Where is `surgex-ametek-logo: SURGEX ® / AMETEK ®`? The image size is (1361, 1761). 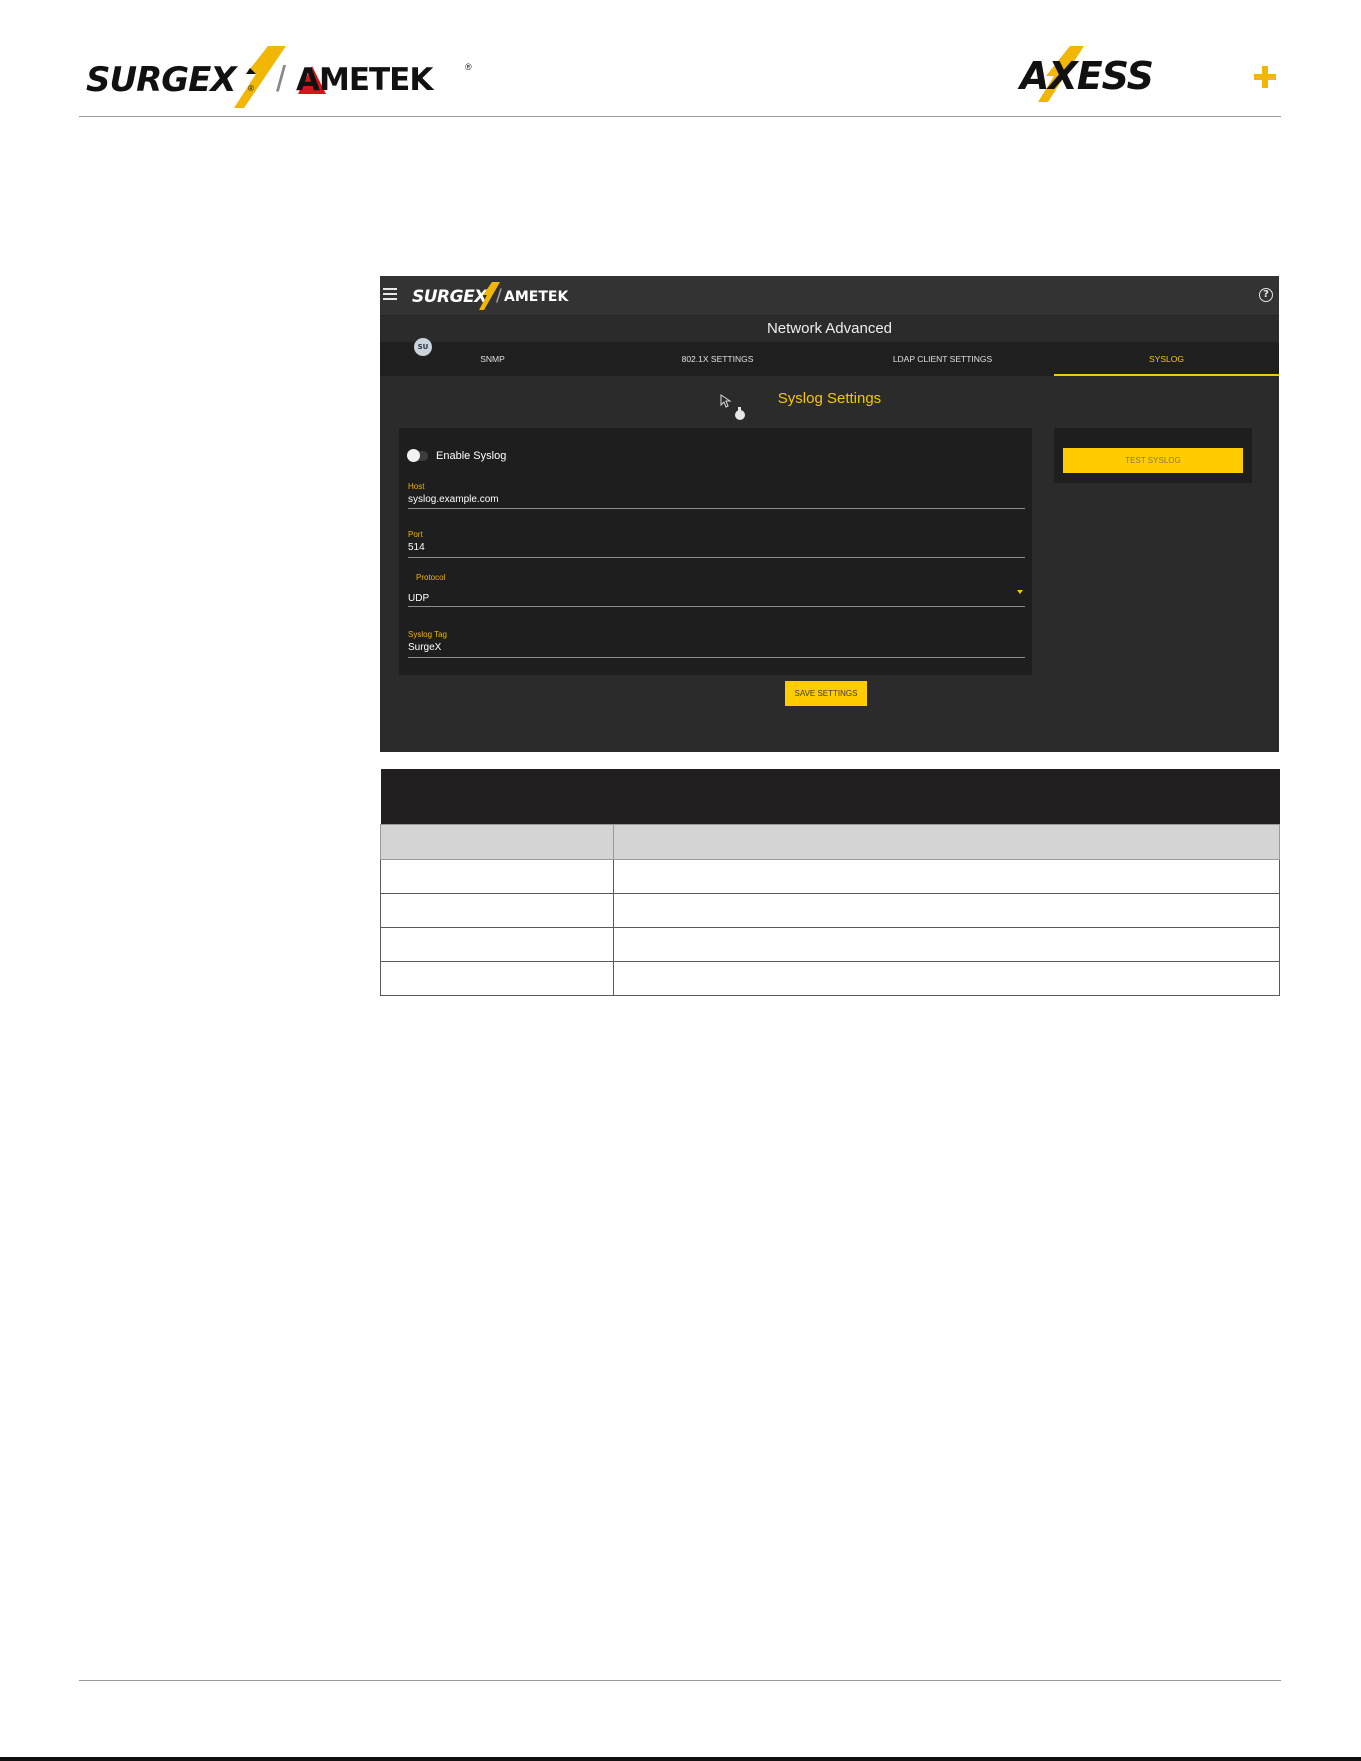 surgex-ametek-logo: SURGEX ® / AMETEK ® is located at coordinates (286, 76).